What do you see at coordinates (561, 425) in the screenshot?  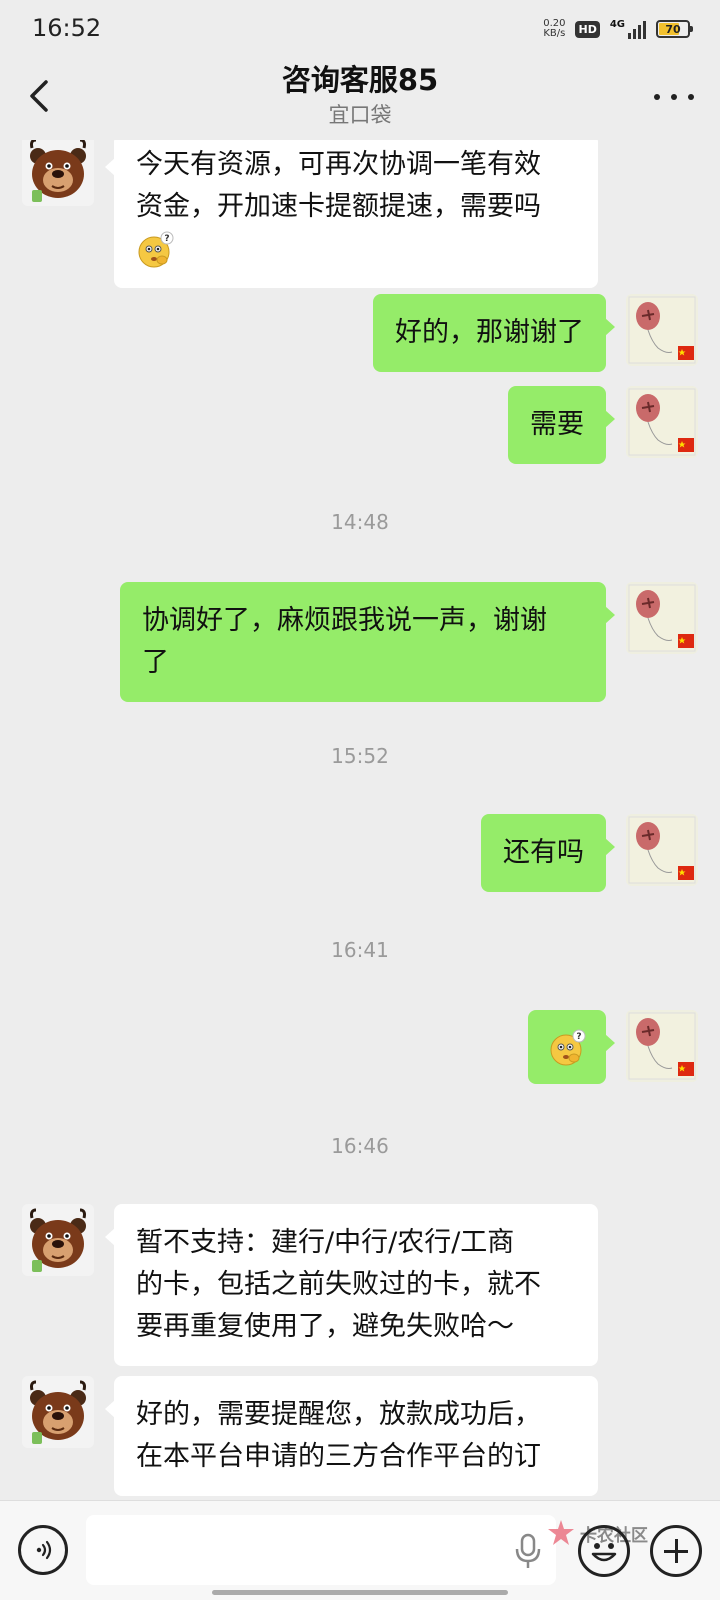 I see `message-bubble-outgoing: 需要` at bounding box center [561, 425].